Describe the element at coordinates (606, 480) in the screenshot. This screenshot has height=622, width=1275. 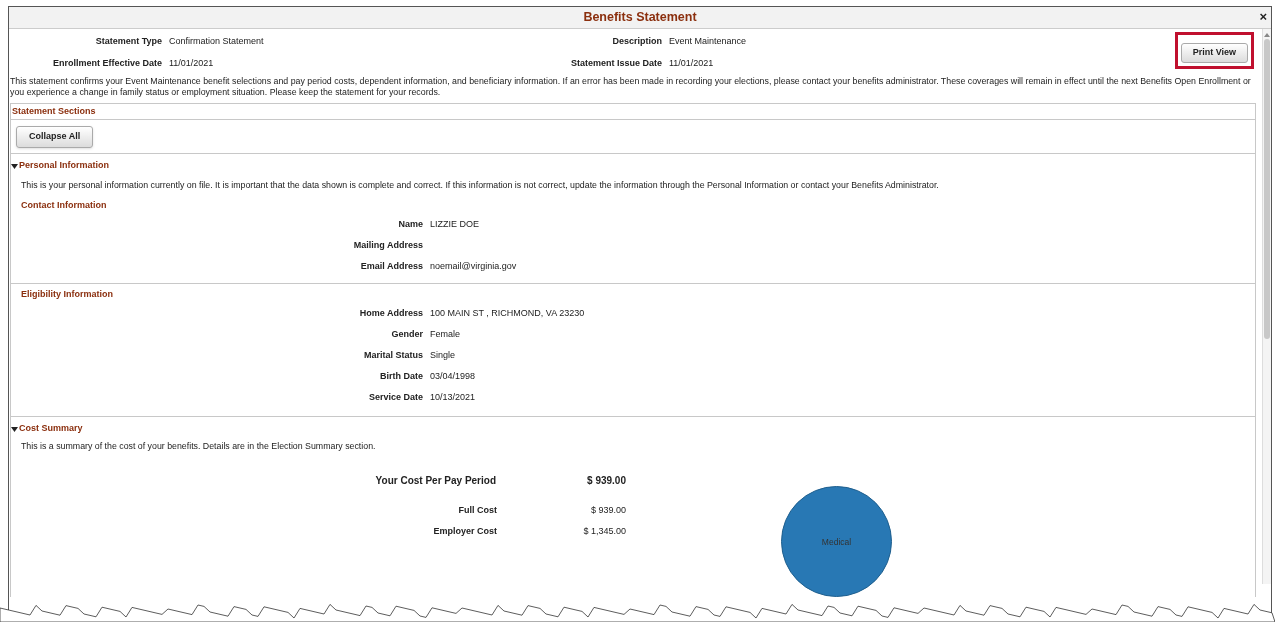
I see `total-value: $ 939.00` at that location.